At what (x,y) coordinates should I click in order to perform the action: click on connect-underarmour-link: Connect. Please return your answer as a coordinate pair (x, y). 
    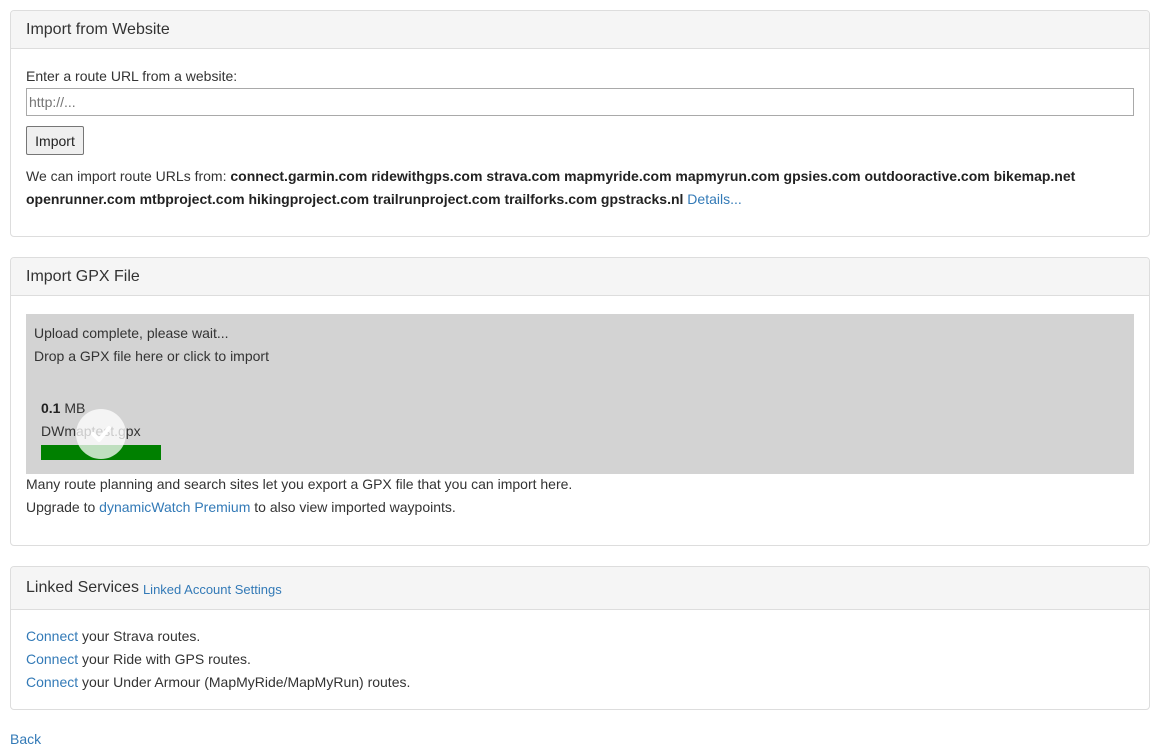
    Looking at the image, I should click on (52, 682).